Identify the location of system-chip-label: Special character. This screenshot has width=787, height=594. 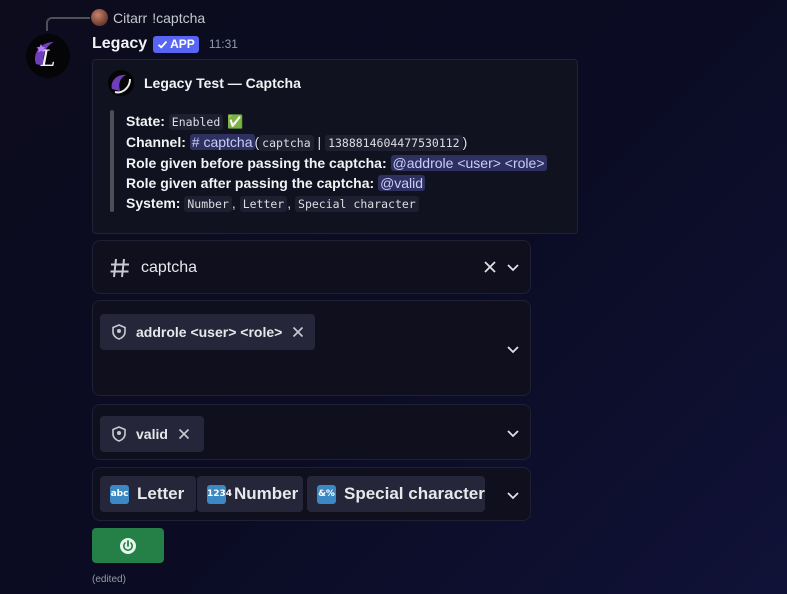
(414, 493).